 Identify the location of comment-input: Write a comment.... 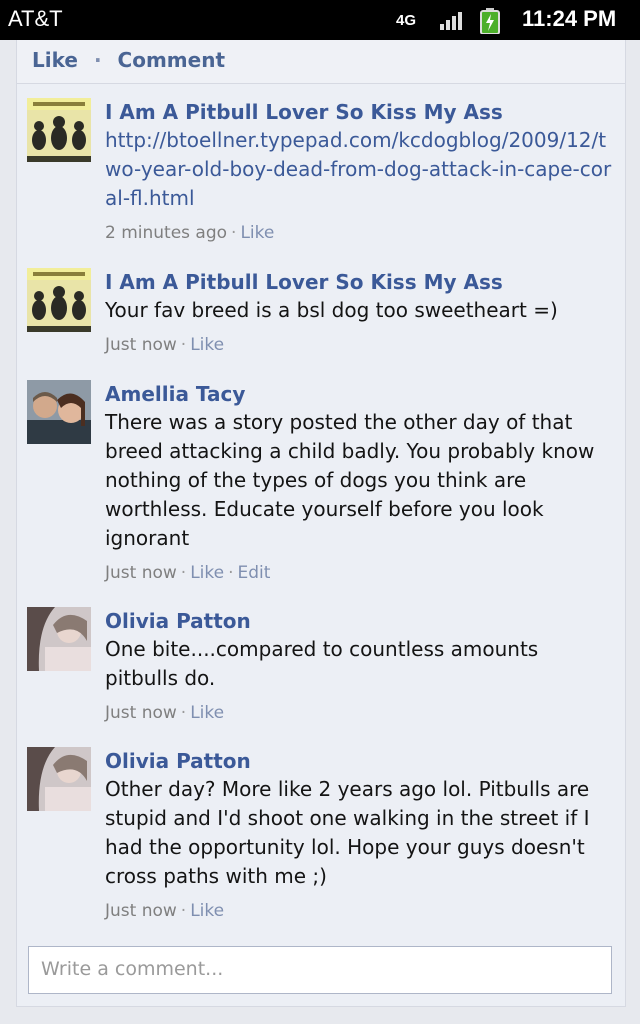
(320, 970).